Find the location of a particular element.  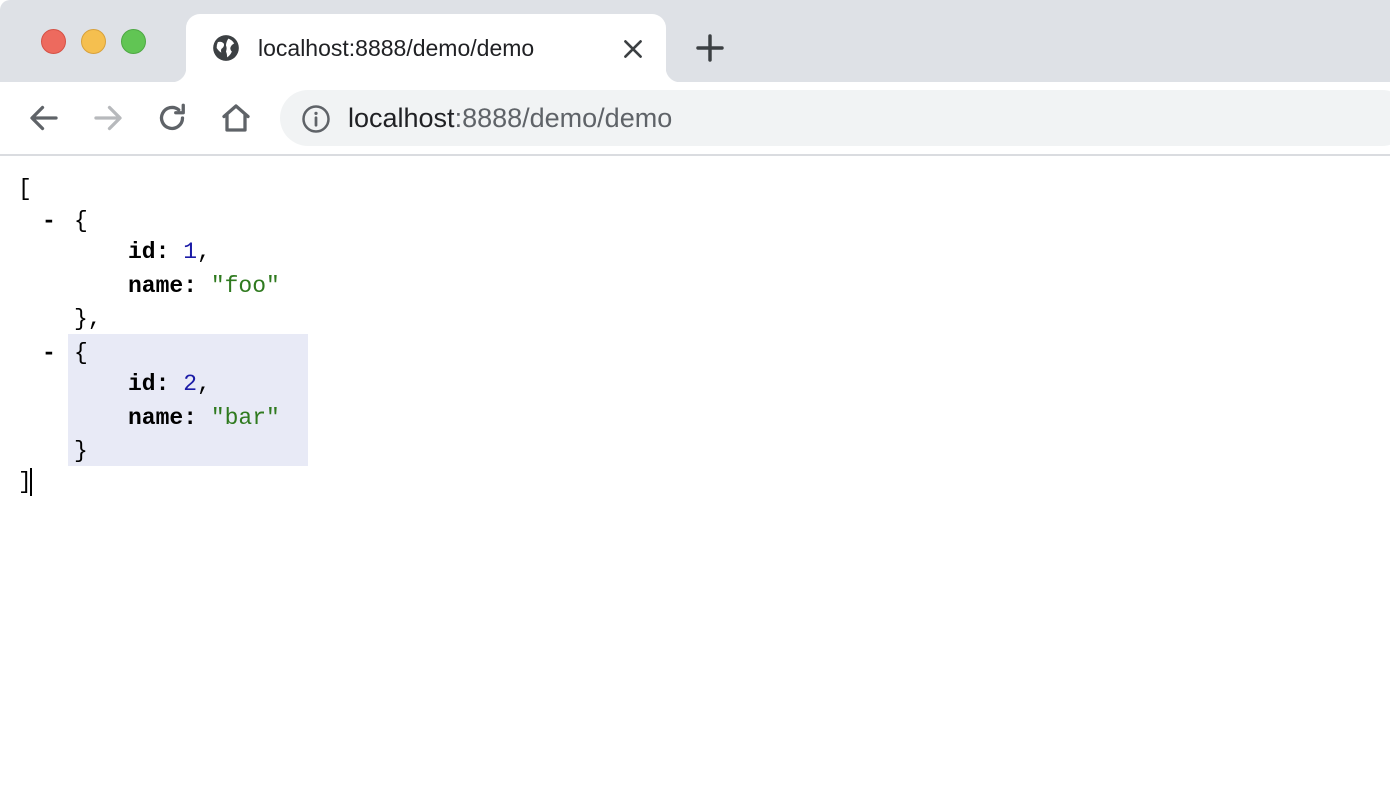

tab-strip: localhost:8888/demo/demo is located at coordinates (695, 41).